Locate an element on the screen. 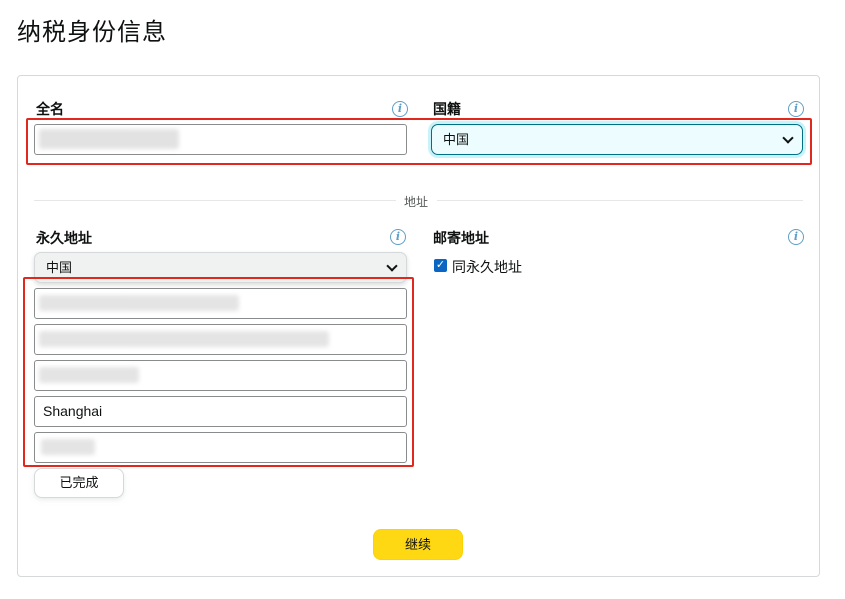 The height and width of the screenshot is (599, 845). done-button: 已完成 is located at coordinates (79, 483).